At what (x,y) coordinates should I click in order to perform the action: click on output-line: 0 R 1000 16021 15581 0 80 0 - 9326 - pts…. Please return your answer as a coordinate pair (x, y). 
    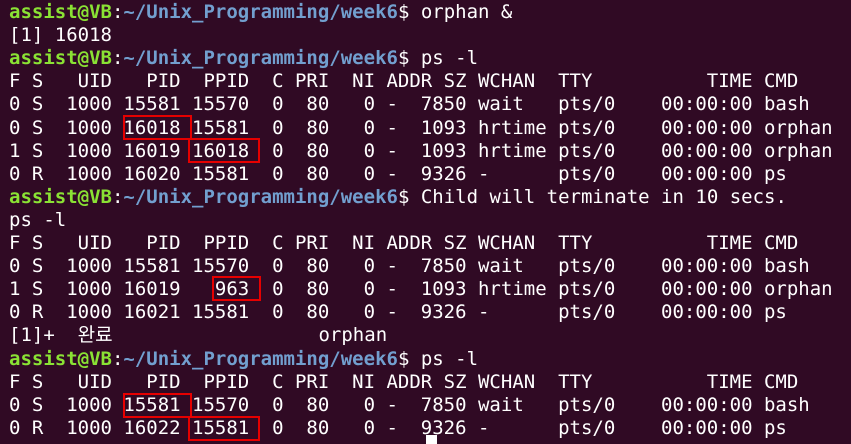
    Looking at the image, I should click on (398, 312).